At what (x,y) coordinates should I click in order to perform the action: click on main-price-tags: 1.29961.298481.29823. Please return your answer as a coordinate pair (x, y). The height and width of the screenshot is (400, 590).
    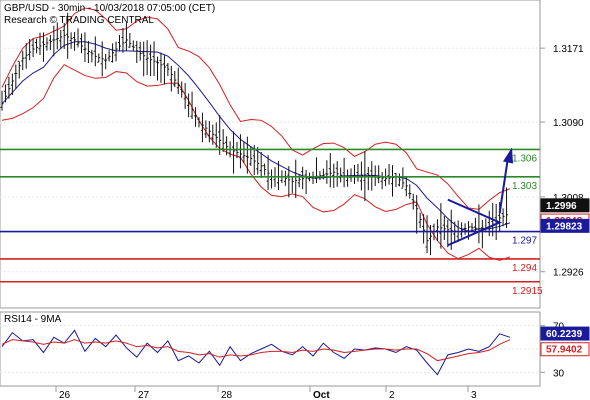
    Looking at the image, I should click on (565, 215).